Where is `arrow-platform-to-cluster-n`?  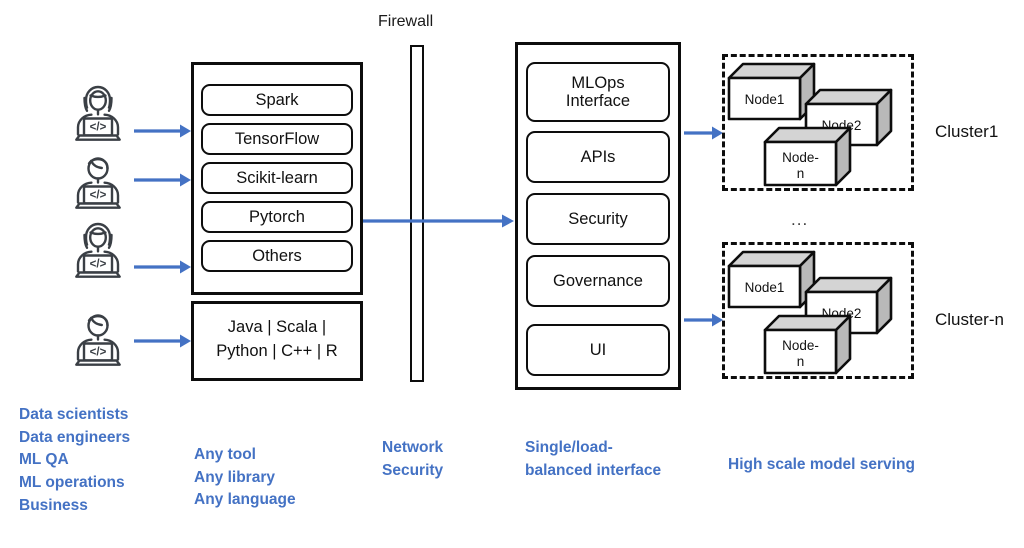
arrow-platform-to-cluster-n is located at coordinates (704, 320).